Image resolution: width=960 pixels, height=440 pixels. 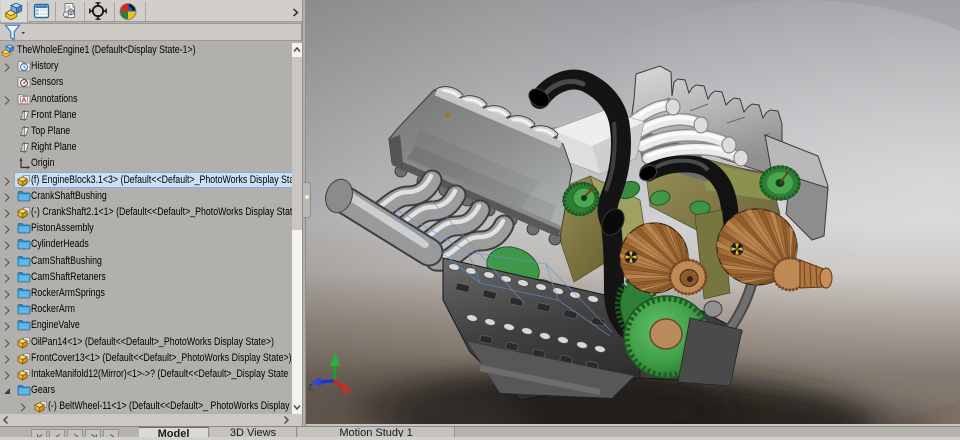 I want to click on svg-text: X, so click(x=352, y=395).